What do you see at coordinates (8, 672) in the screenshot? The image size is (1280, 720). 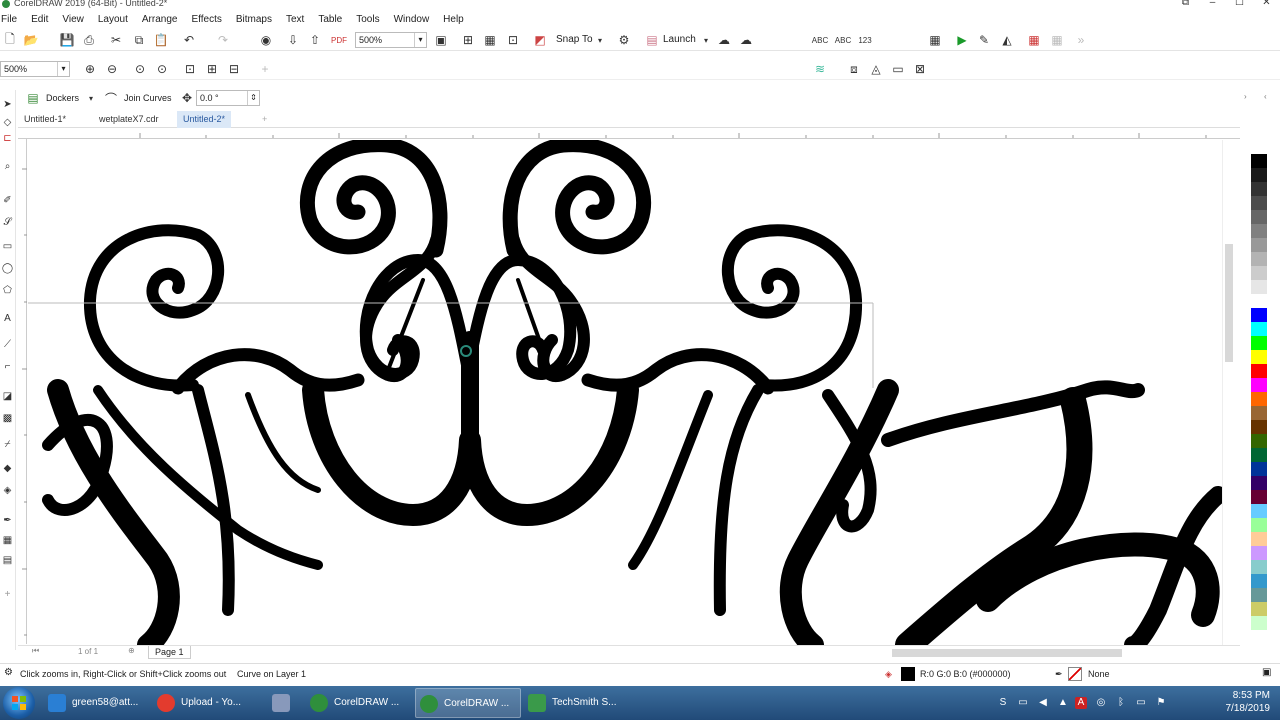 I see `settings-gear-icon: ⚙` at bounding box center [8, 672].